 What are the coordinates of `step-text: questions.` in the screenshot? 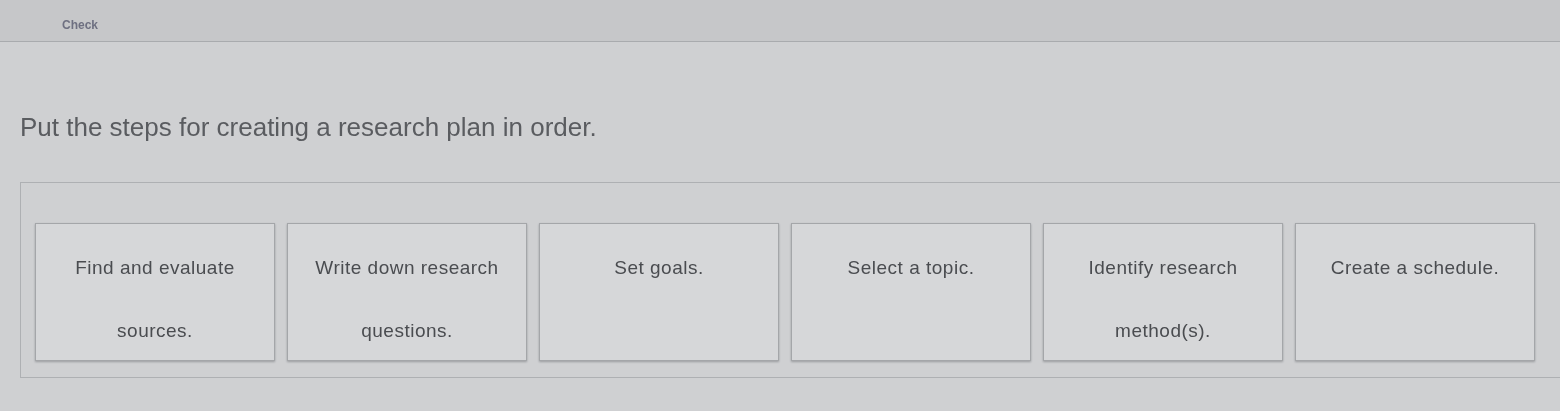 It's located at (407, 330).